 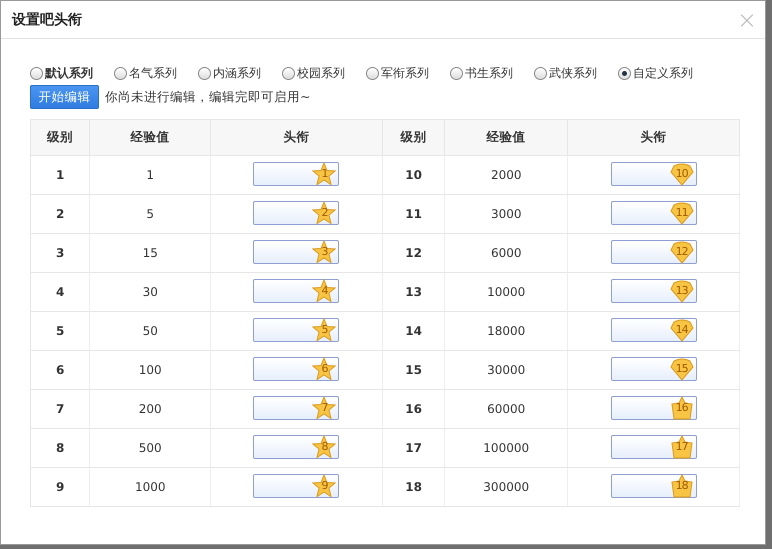 What do you see at coordinates (682, 212) in the screenshot?
I see `heart-badge: 11` at bounding box center [682, 212].